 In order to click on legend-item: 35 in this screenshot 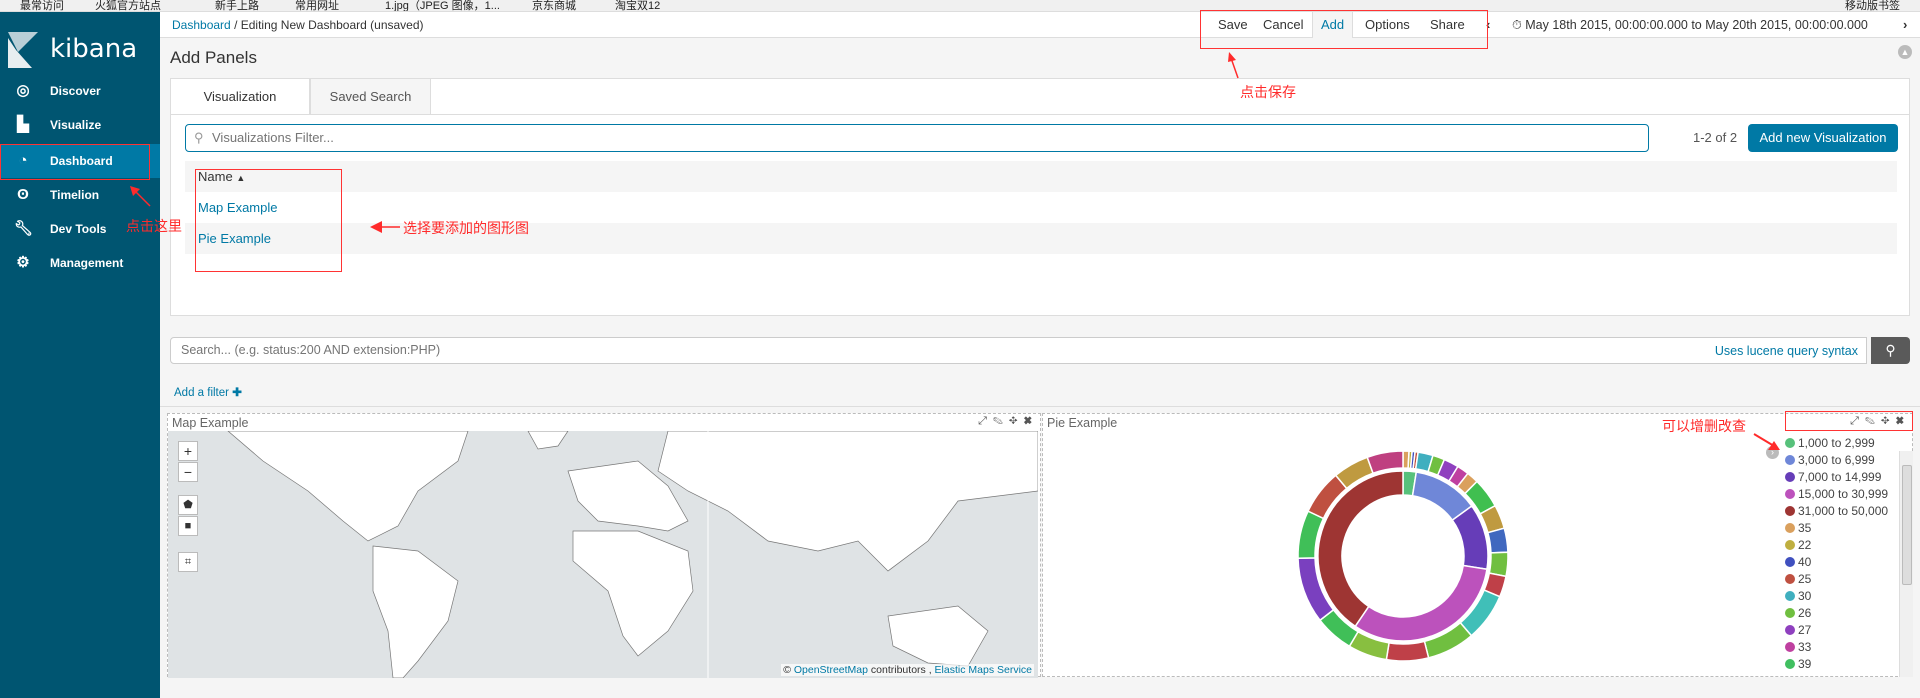, I will do `click(1798, 529)`.